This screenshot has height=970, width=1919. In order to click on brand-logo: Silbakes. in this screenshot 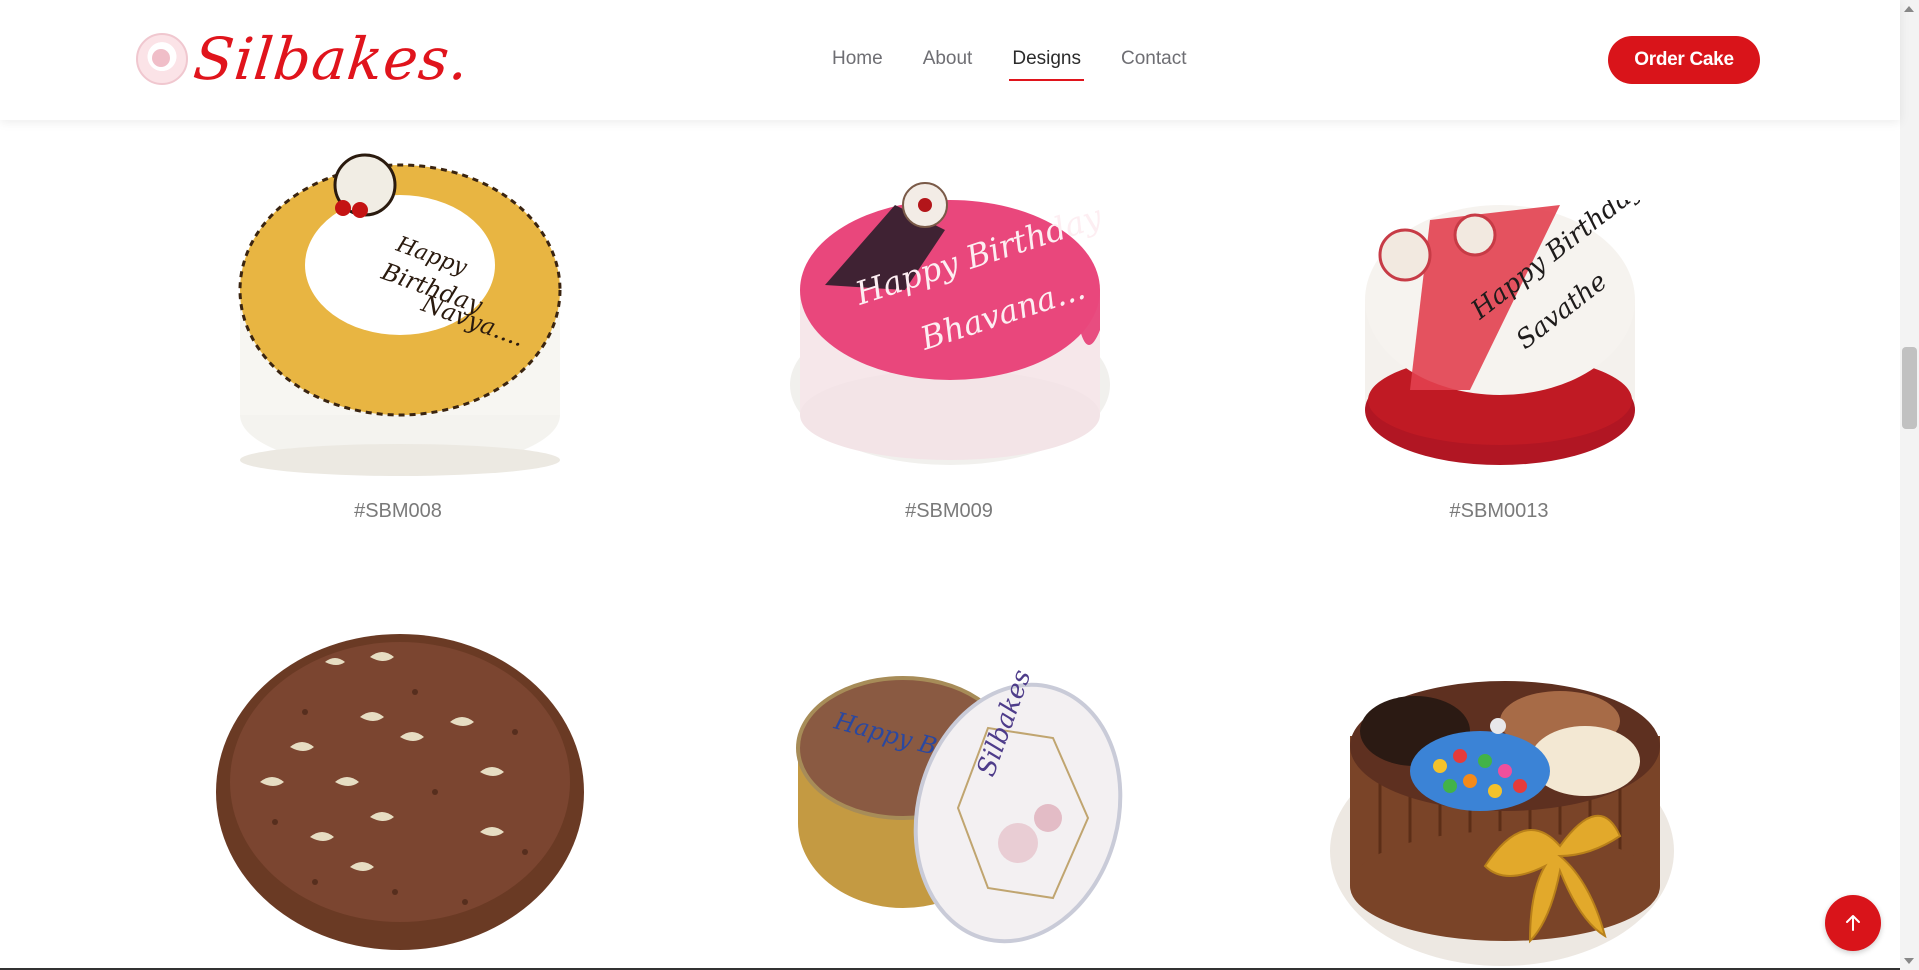, I will do `click(304, 59)`.